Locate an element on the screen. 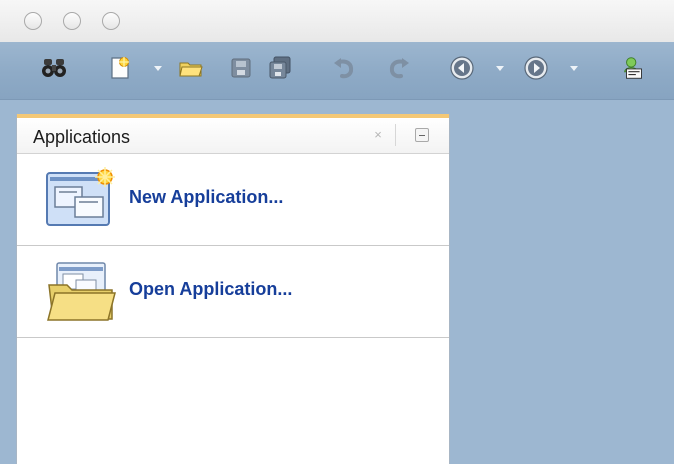 The image size is (674, 464). close-icon: × is located at coordinates (378, 135).